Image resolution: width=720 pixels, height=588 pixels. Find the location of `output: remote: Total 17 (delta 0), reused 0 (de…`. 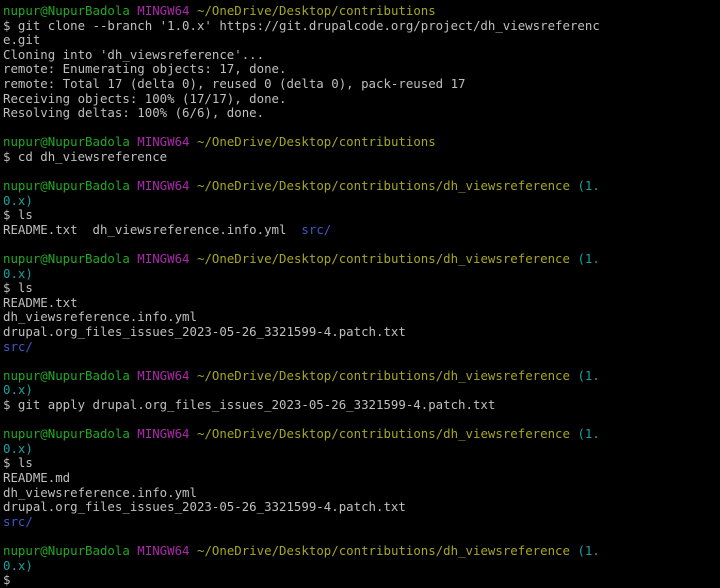

output: remote: Total 17 (delta 0), reused 0 (de… is located at coordinates (234, 83).